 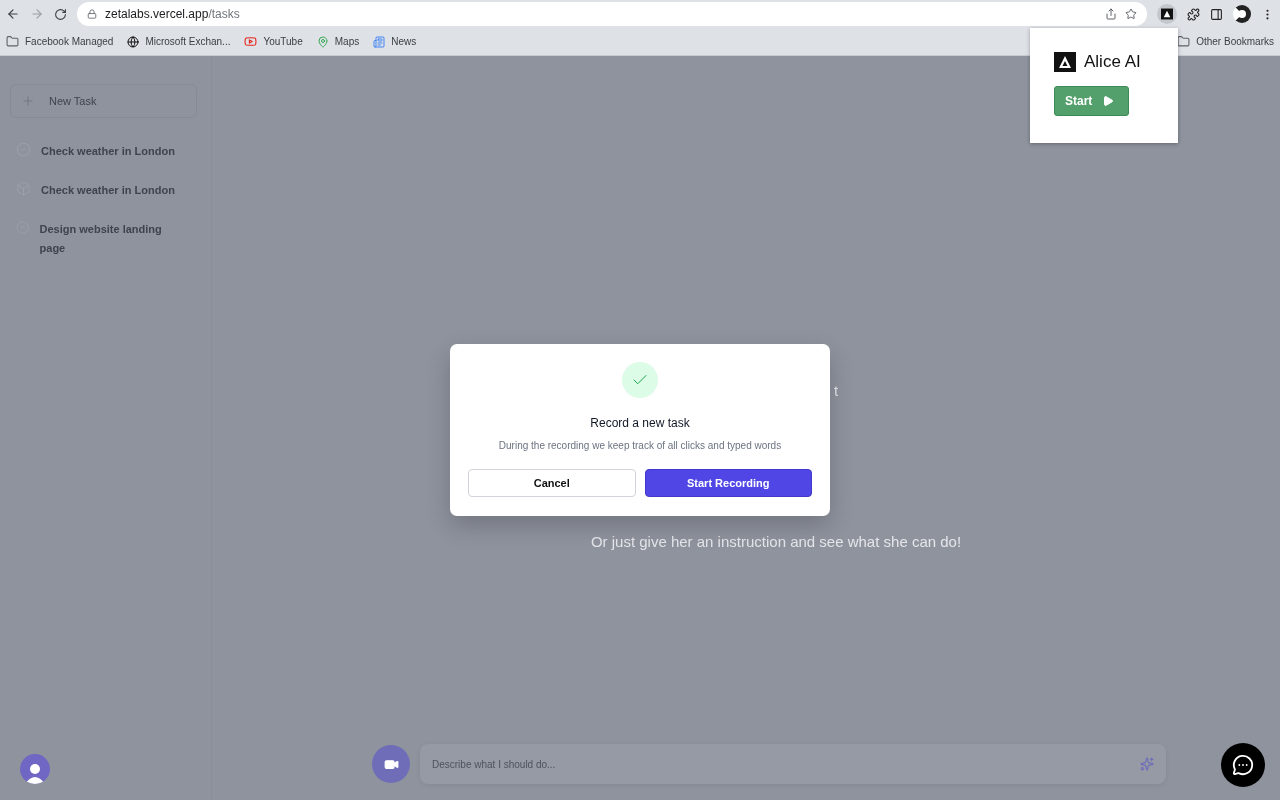 I want to click on dialog-title: Record a new task, so click(x=640, y=423).